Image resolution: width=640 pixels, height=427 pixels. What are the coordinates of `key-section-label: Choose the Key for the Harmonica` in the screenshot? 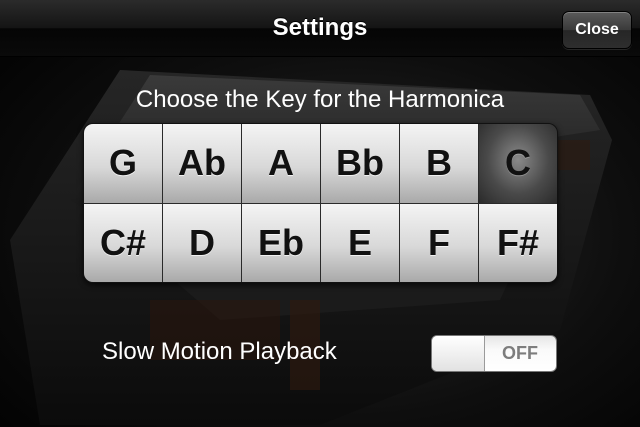 It's located at (320, 99).